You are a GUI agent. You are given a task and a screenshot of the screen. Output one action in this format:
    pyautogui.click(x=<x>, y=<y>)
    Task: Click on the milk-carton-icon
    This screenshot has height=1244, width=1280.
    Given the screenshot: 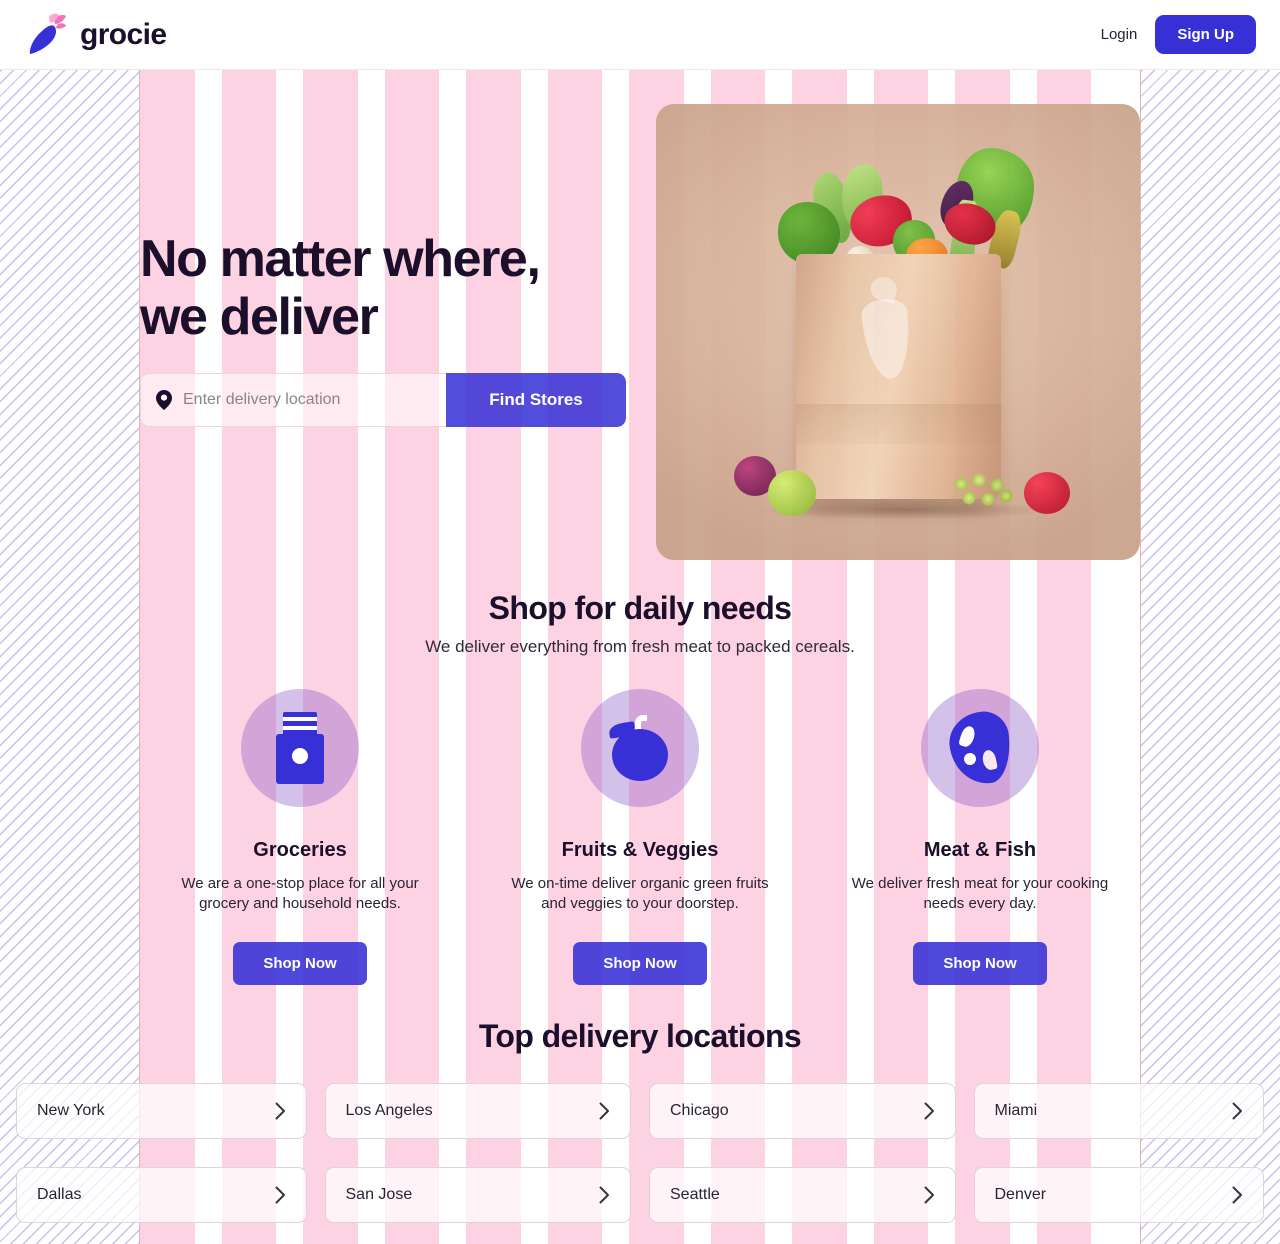 What is the action you would take?
    pyautogui.click(x=300, y=748)
    